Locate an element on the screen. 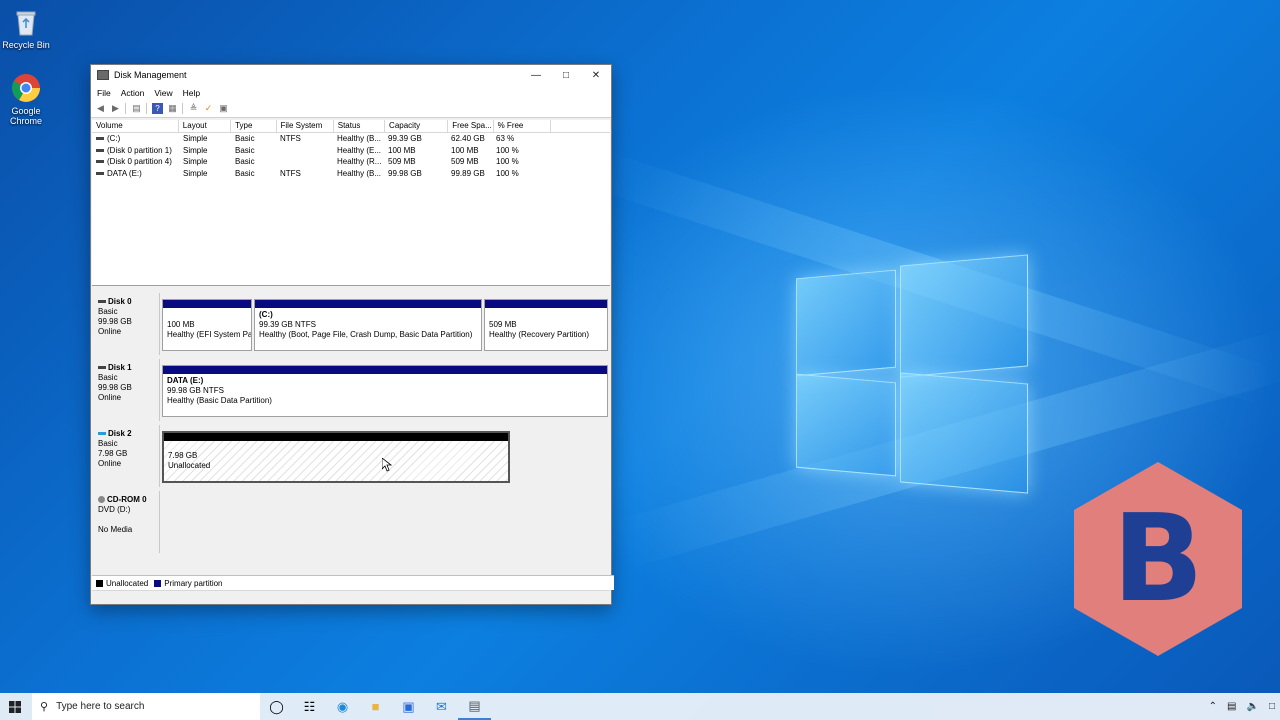 This screenshot has width=1280, height=720. partition-title: DATA (E:) is located at coordinates (185, 380).